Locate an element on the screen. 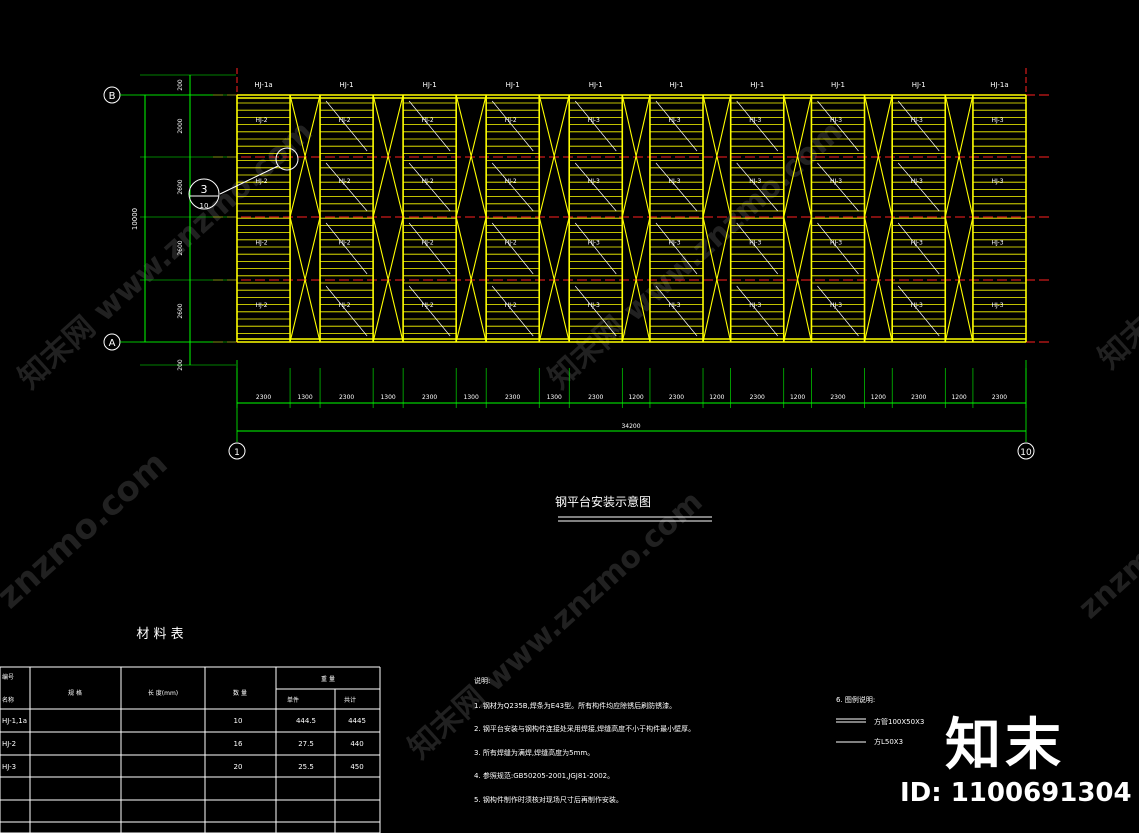 The height and width of the screenshot is (833, 1139). table-header: 共计 is located at coordinates (350, 700).